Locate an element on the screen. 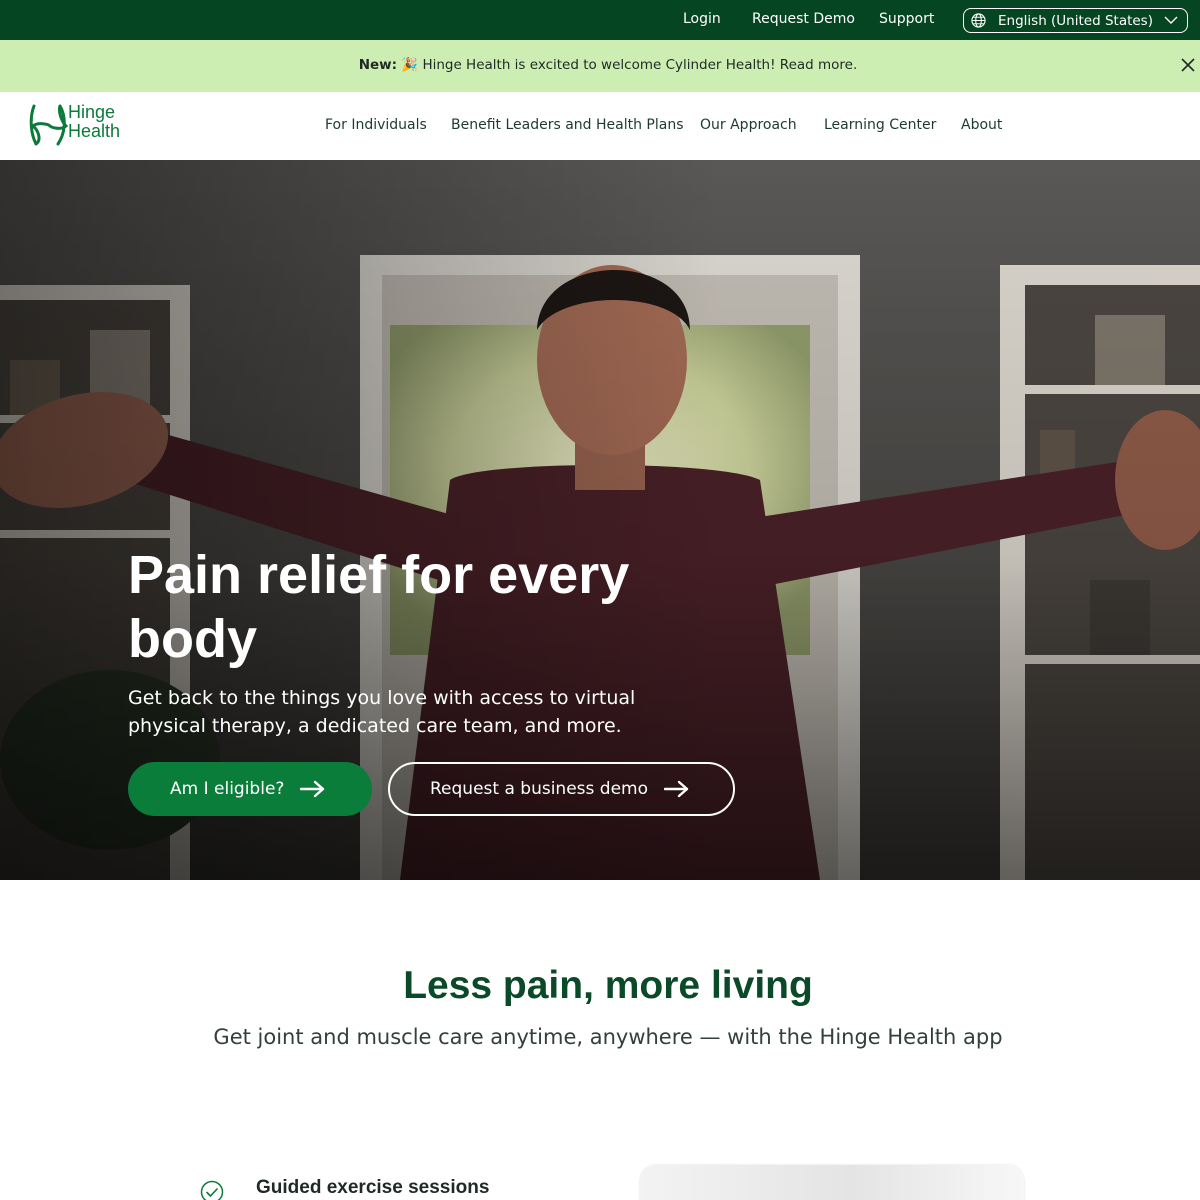 Image resolution: width=1200 pixels, height=1200 pixels. am-i-eligible-button: Am I eligible? is located at coordinates (250, 789).